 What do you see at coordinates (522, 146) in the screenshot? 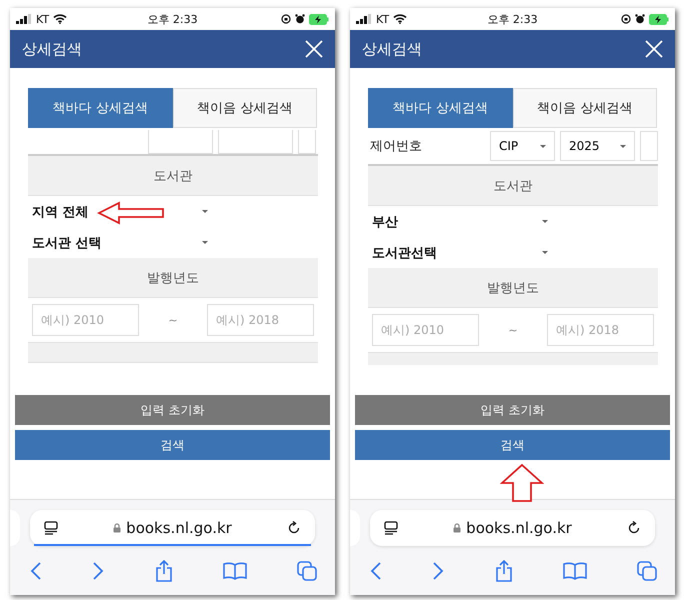
I see `dropdown: CIP` at bounding box center [522, 146].